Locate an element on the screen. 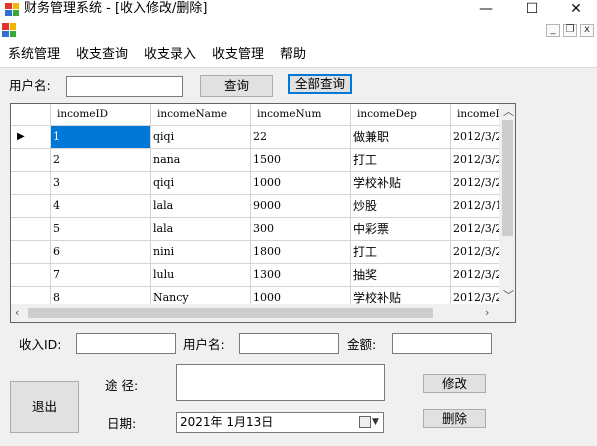 This screenshot has width=597, height=446. table-row: 2 nana 1500 打工 2012/3/2 is located at coordinates (255, 160).